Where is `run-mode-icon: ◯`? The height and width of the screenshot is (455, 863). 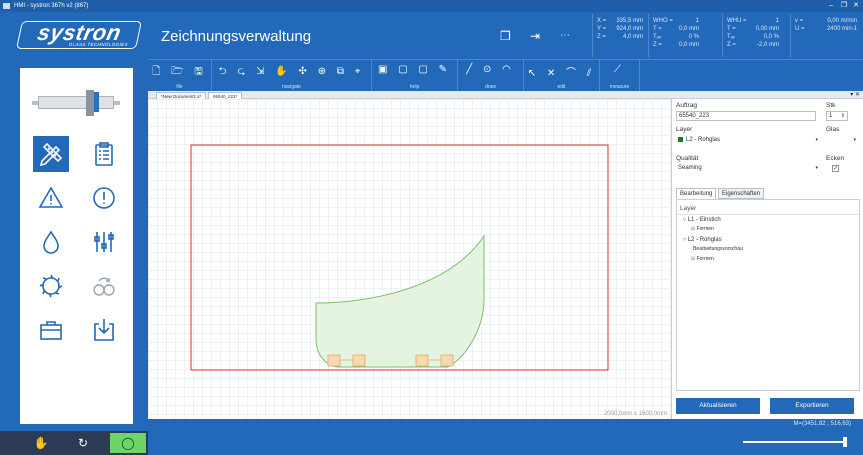
run-mode-icon: ◯ is located at coordinates (128, 443).